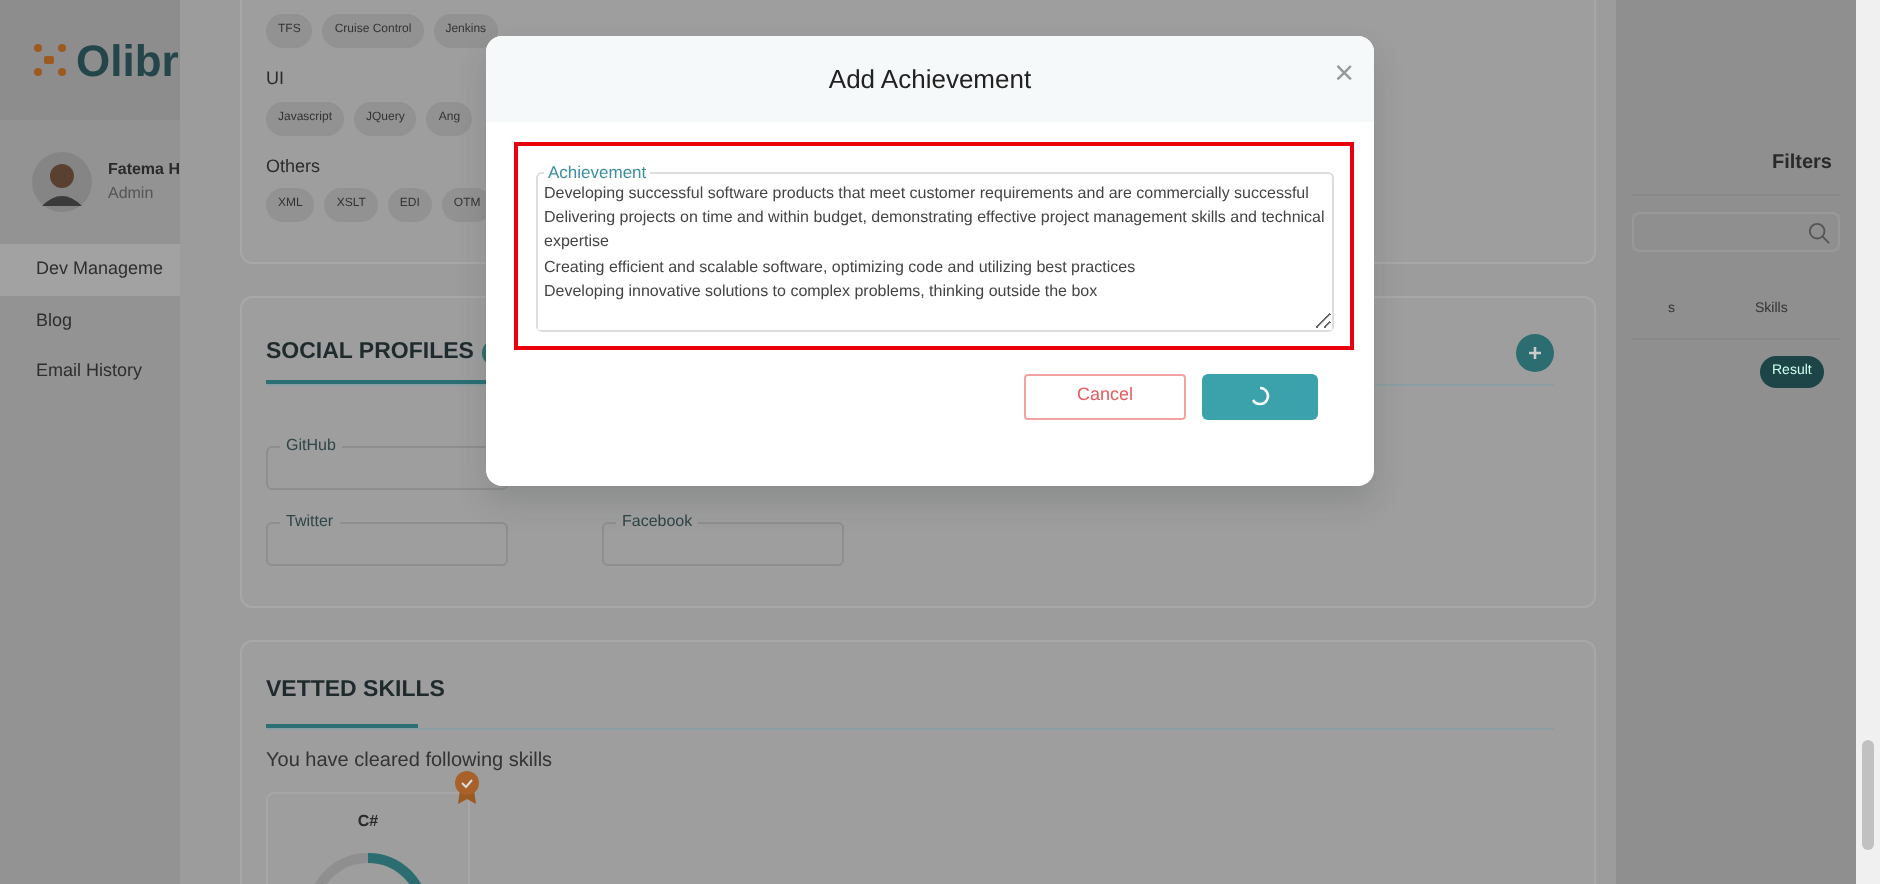 This screenshot has height=884, width=1880. Describe the element at coordinates (50, 60) in the screenshot. I see `logo-icon` at that location.